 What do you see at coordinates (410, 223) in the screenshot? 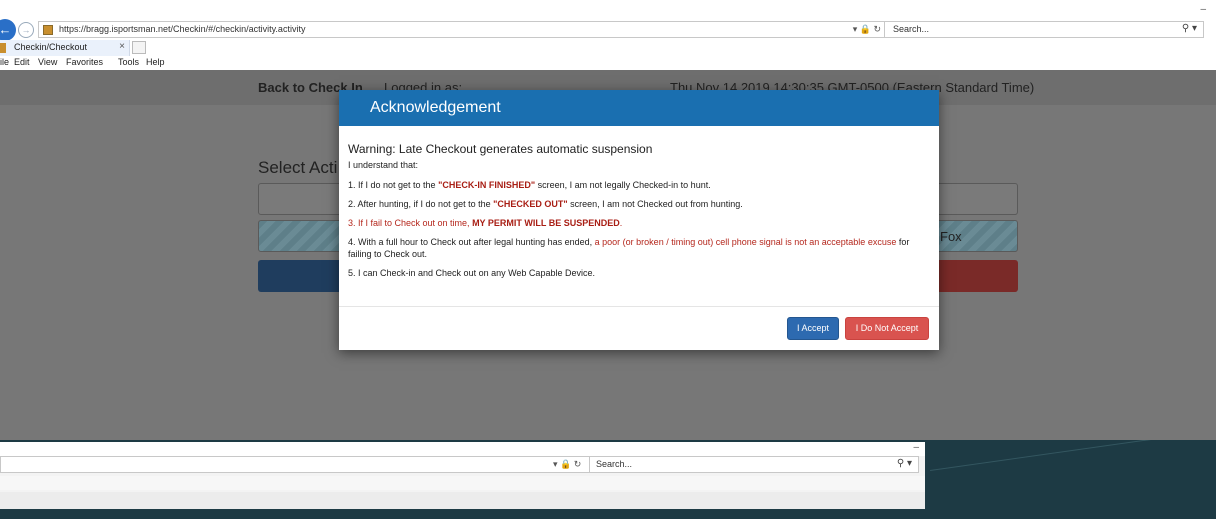
I see `ack-item-text: 3. If I fail to Check out on time,` at bounding box center [410, 223].